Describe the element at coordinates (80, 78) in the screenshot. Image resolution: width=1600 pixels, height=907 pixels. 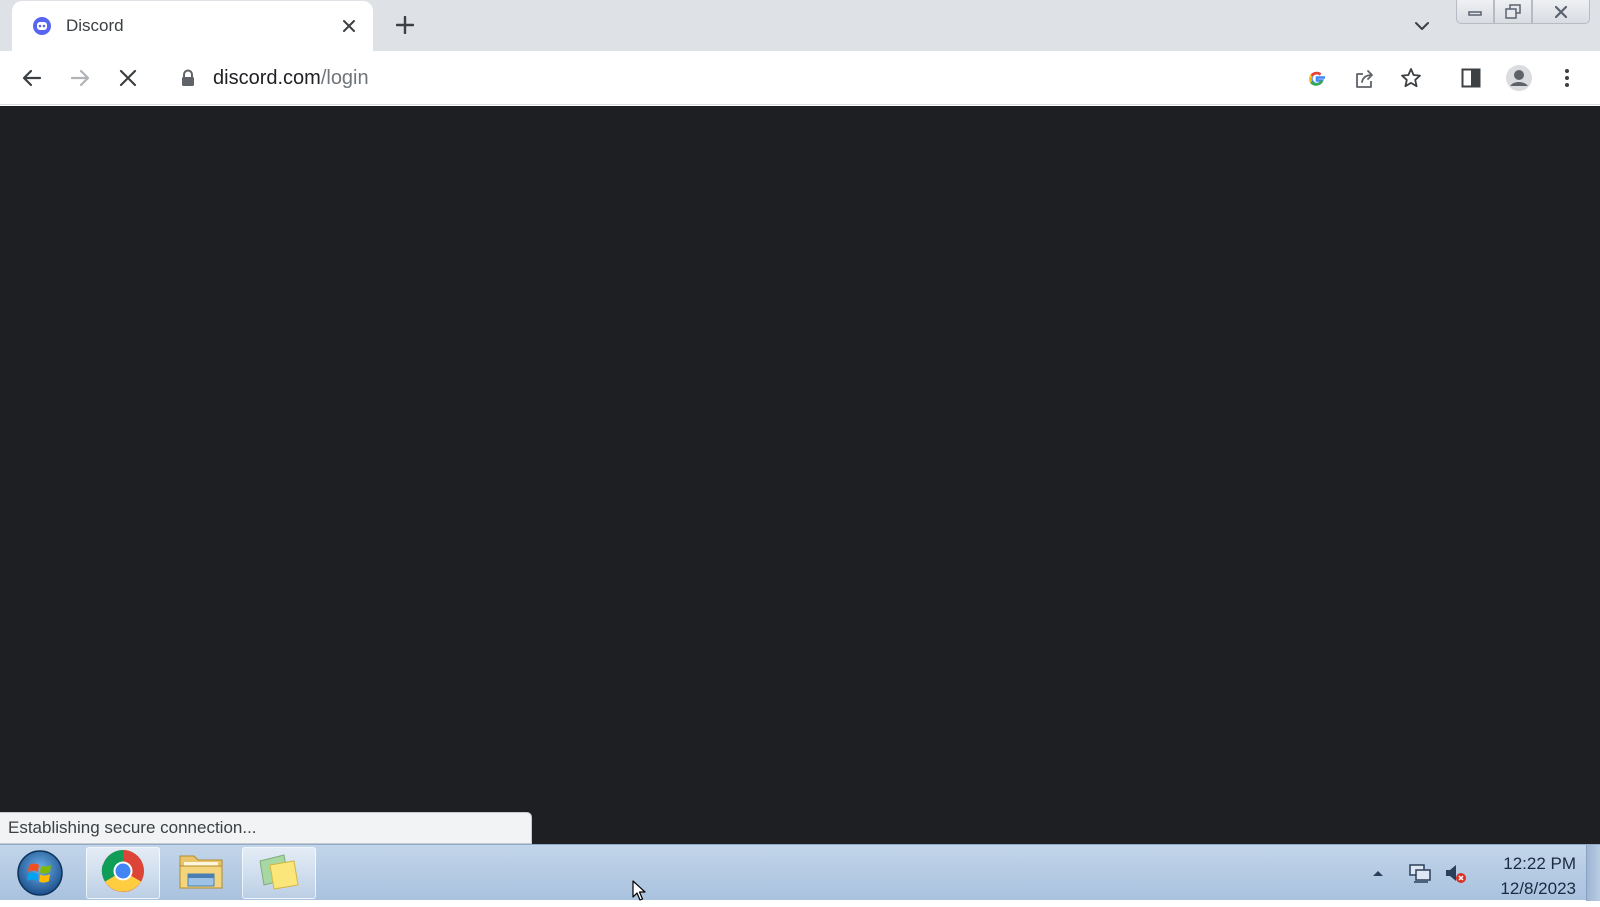
I see `forward-arrow-icon` at that location.